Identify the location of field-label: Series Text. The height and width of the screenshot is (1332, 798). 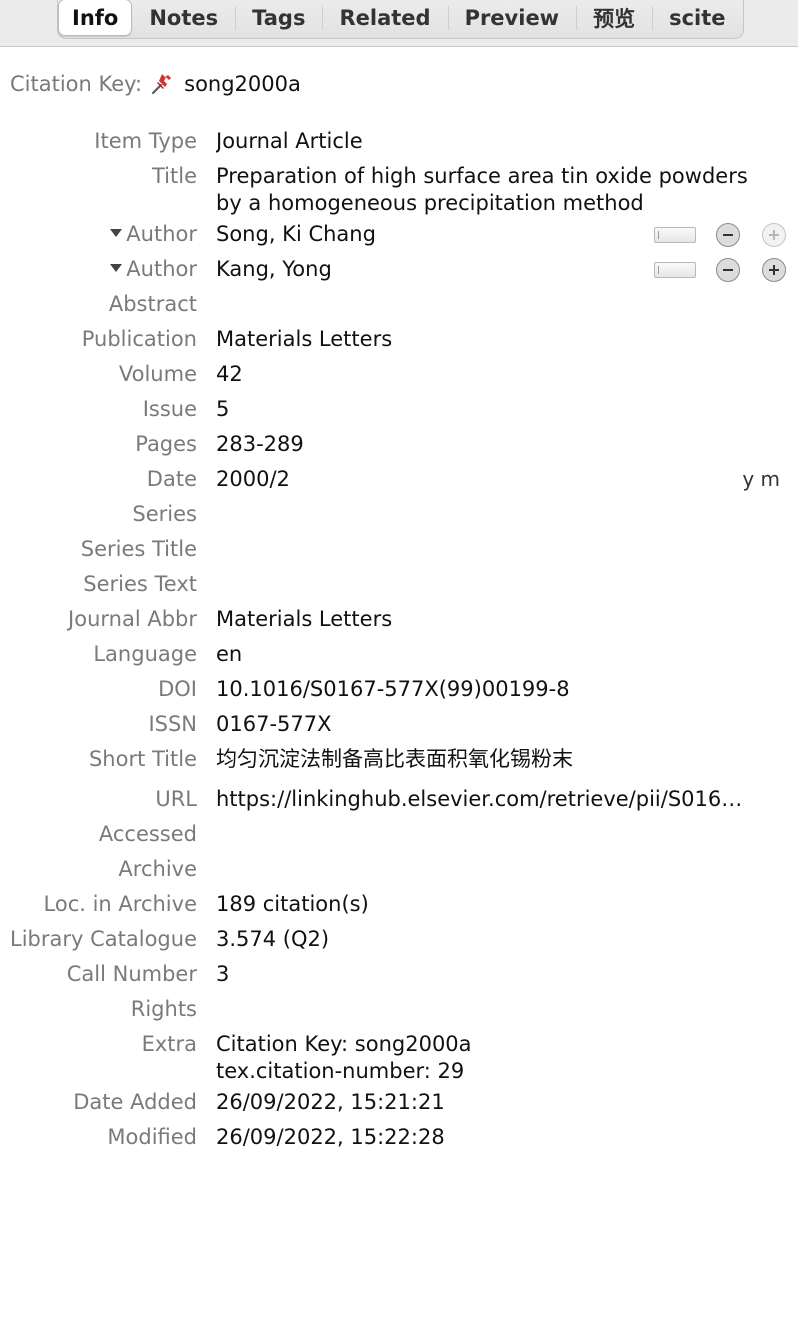
(140, 584).